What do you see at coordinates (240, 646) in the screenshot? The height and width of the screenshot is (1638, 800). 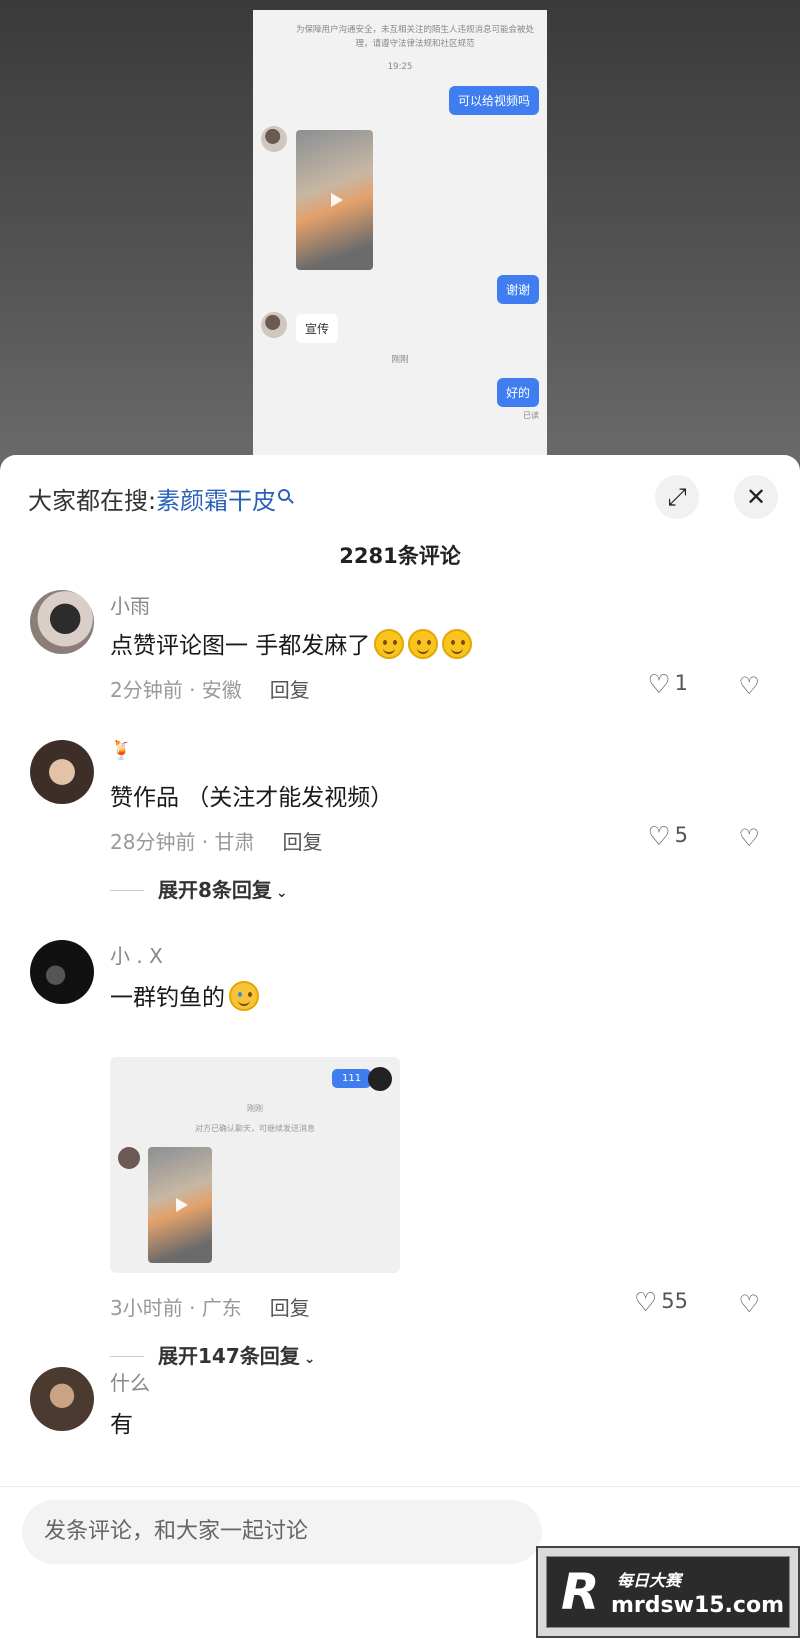 I see `comment-text-content: 点赞评论图一 手都发麻了` at bounding box center [240, 646].